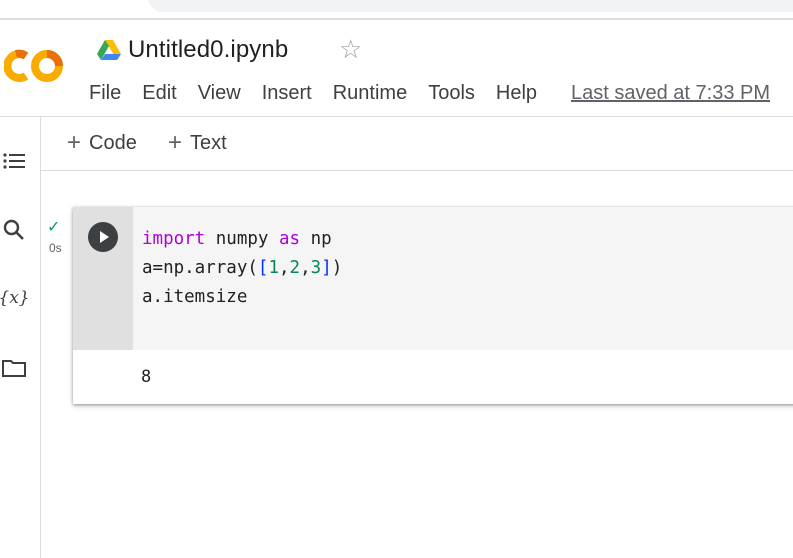 The width and height of the screenshot is (793, 558). I want to click on menu-file: File, so click(105, 93).